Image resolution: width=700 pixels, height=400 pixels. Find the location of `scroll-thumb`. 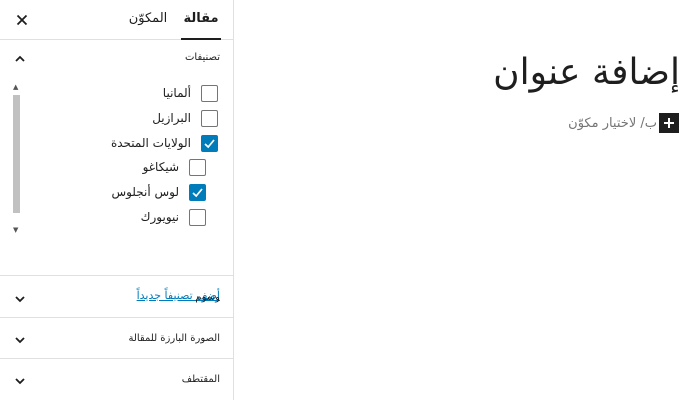

scroll-thumb is located at coordinates (16, 154).